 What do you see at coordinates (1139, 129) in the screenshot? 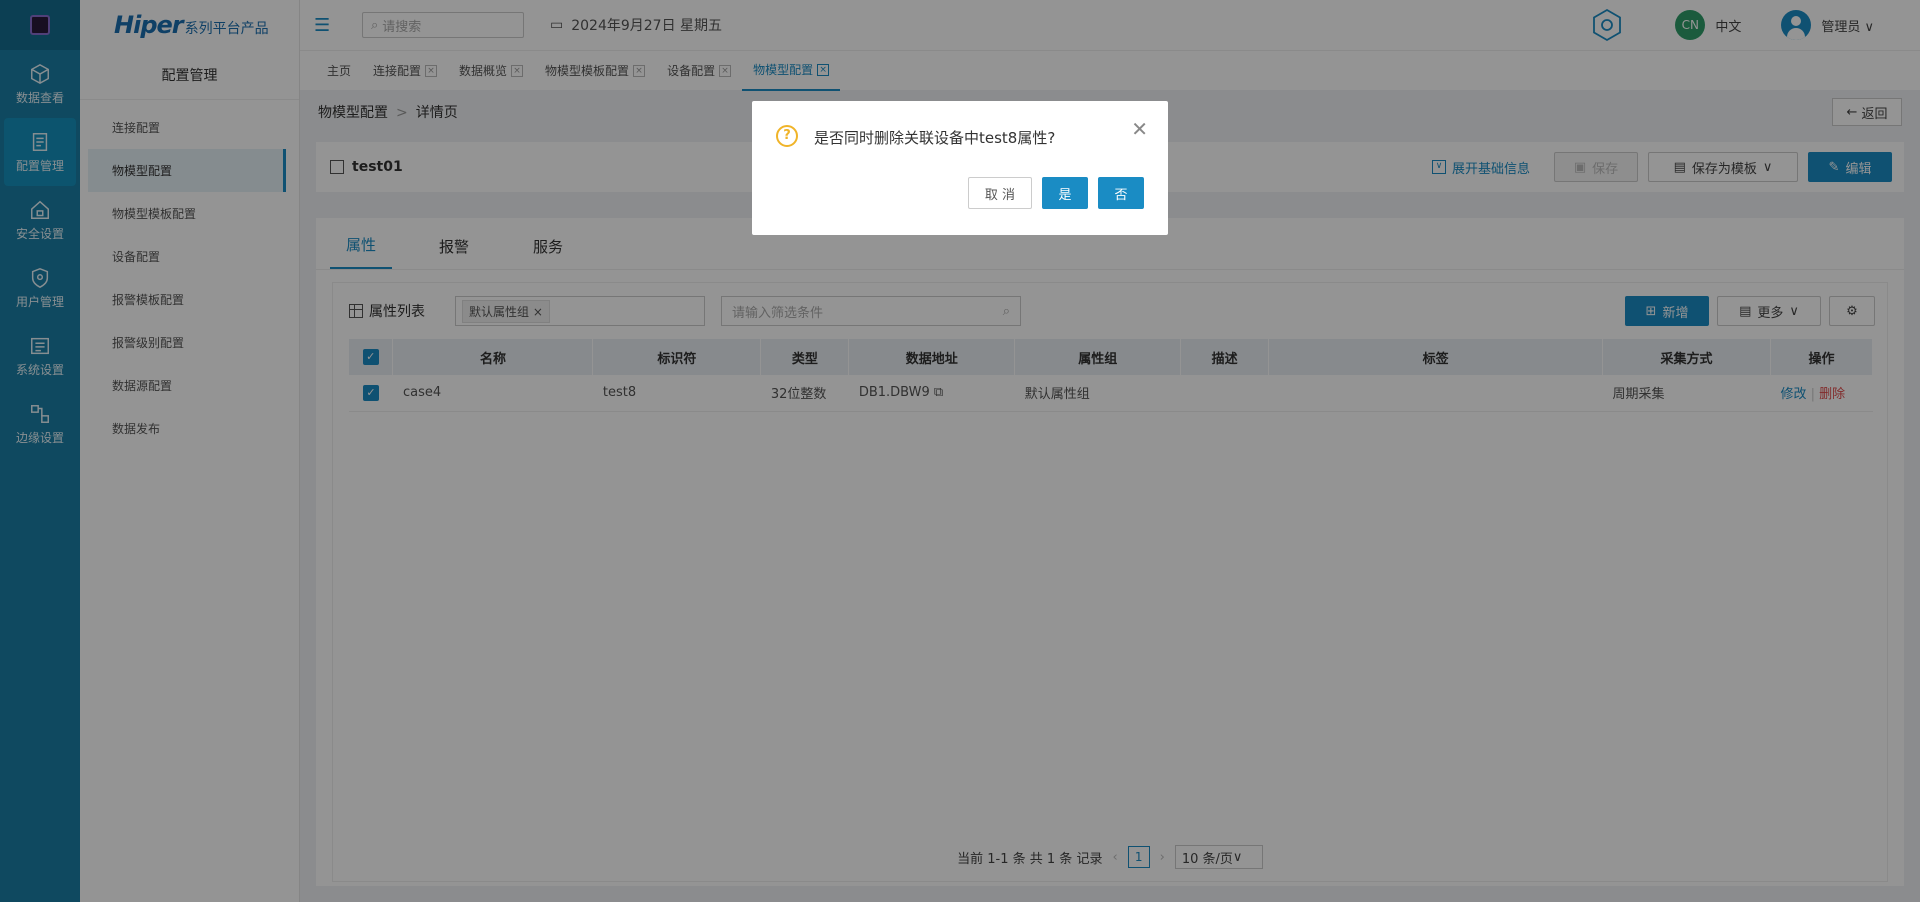
I see `close-icon: ✕` at bounding box center [1139, 129].